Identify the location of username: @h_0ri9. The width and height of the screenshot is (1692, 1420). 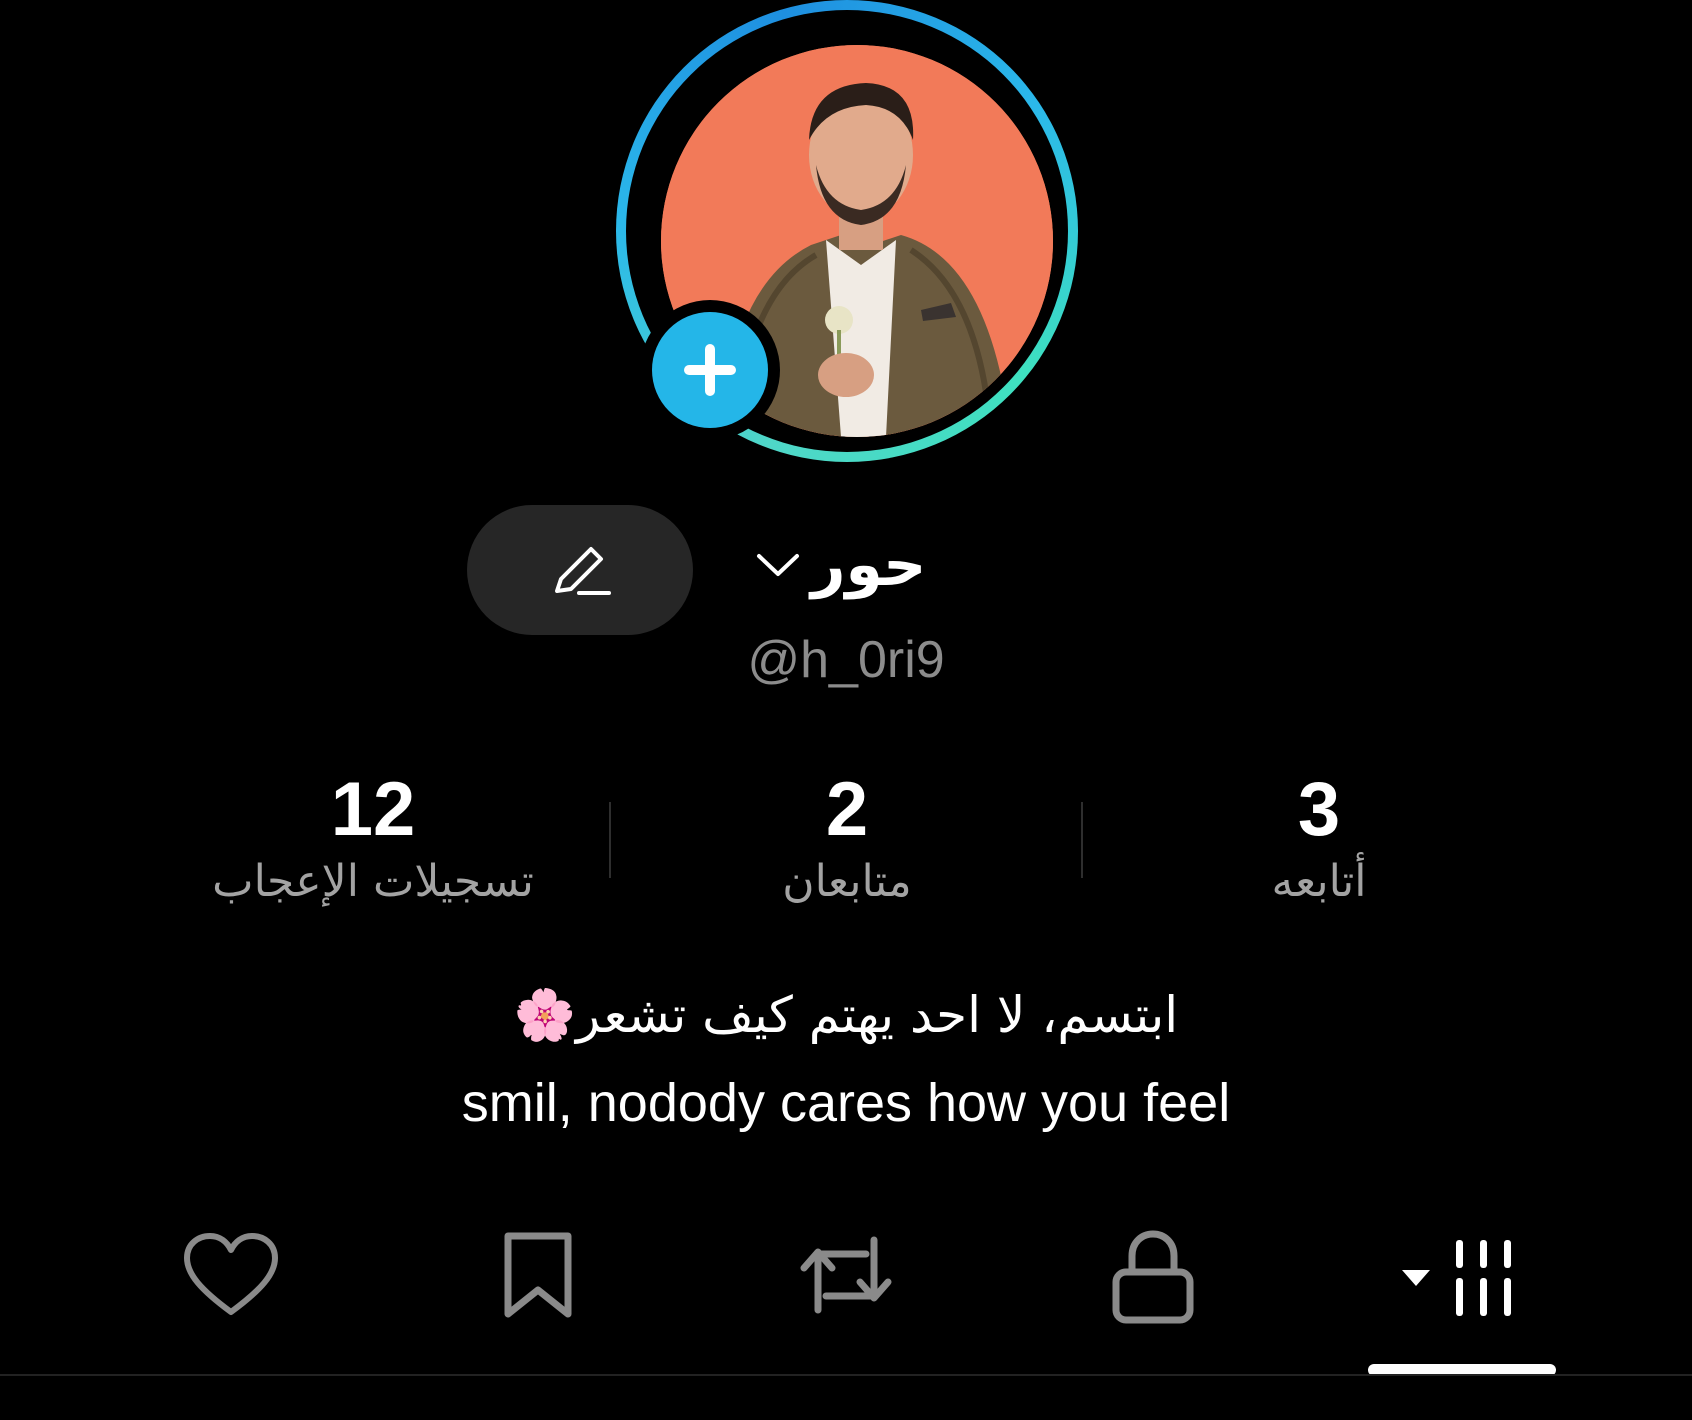
(846, 660).